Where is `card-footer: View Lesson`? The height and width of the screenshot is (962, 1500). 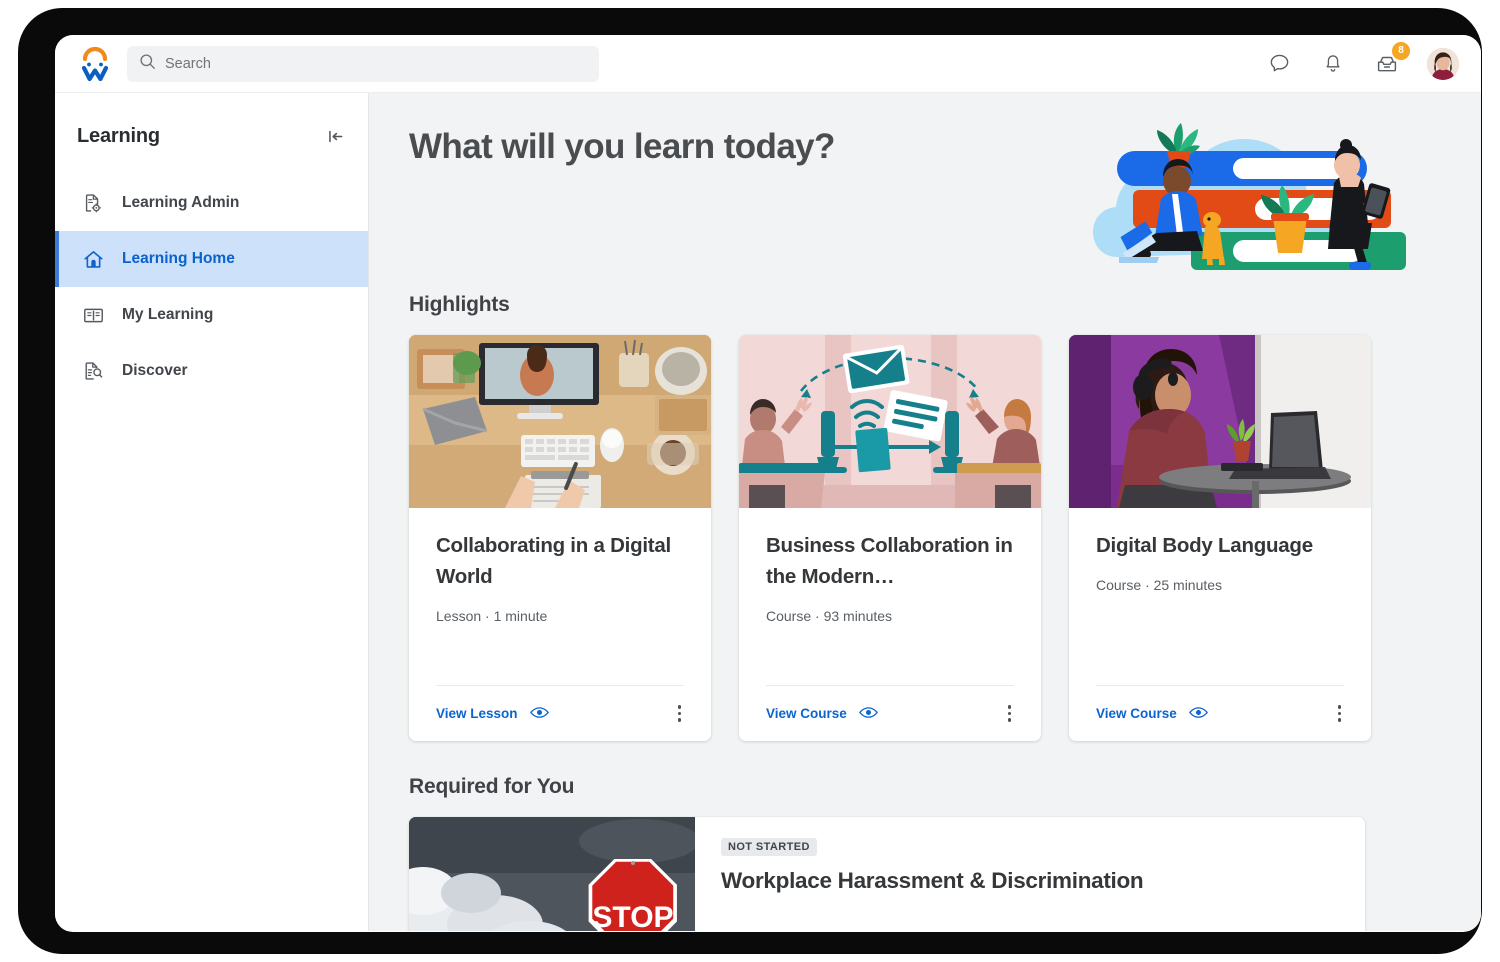
card-footer: View Lesson is located at coordinates (560, 713).